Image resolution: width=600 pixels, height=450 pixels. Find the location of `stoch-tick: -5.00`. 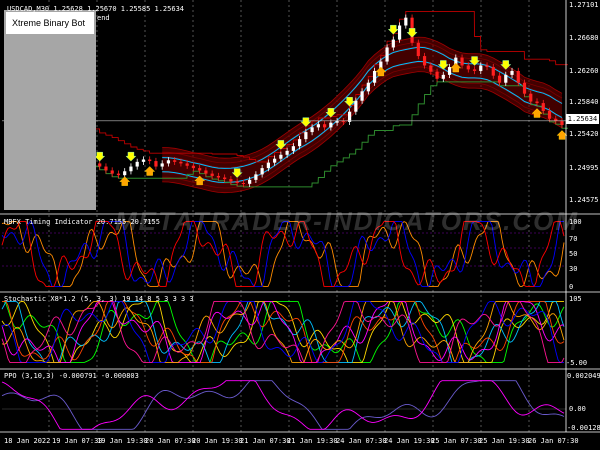

stoch-tick: -5.00 is located at coordinates (577, 363).